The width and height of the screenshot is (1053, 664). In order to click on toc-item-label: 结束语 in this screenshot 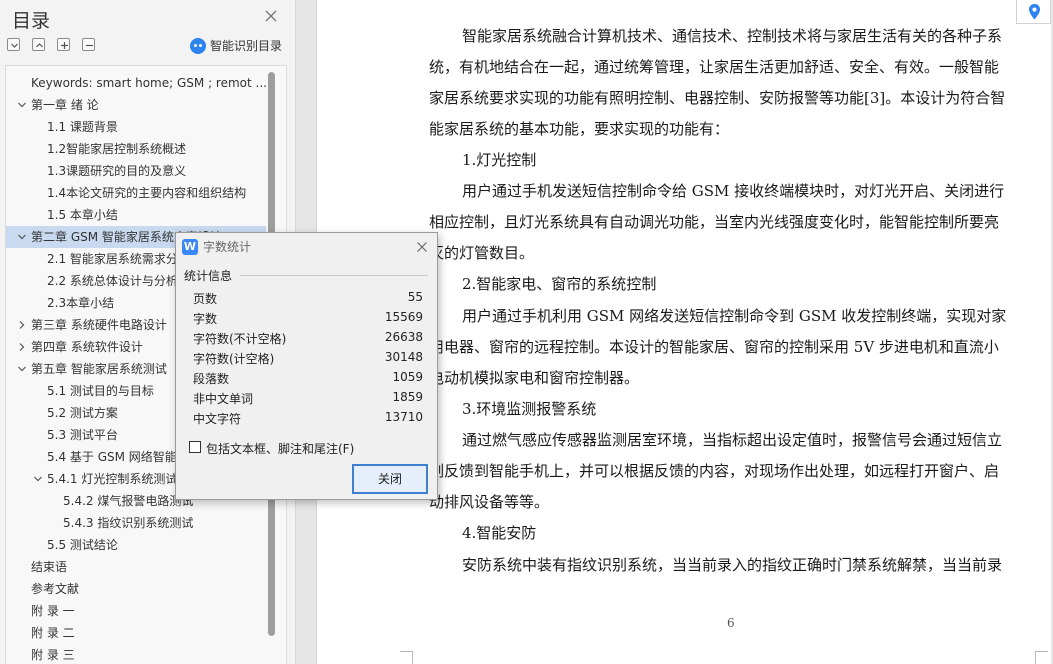, I will do `click(49, 567)`.